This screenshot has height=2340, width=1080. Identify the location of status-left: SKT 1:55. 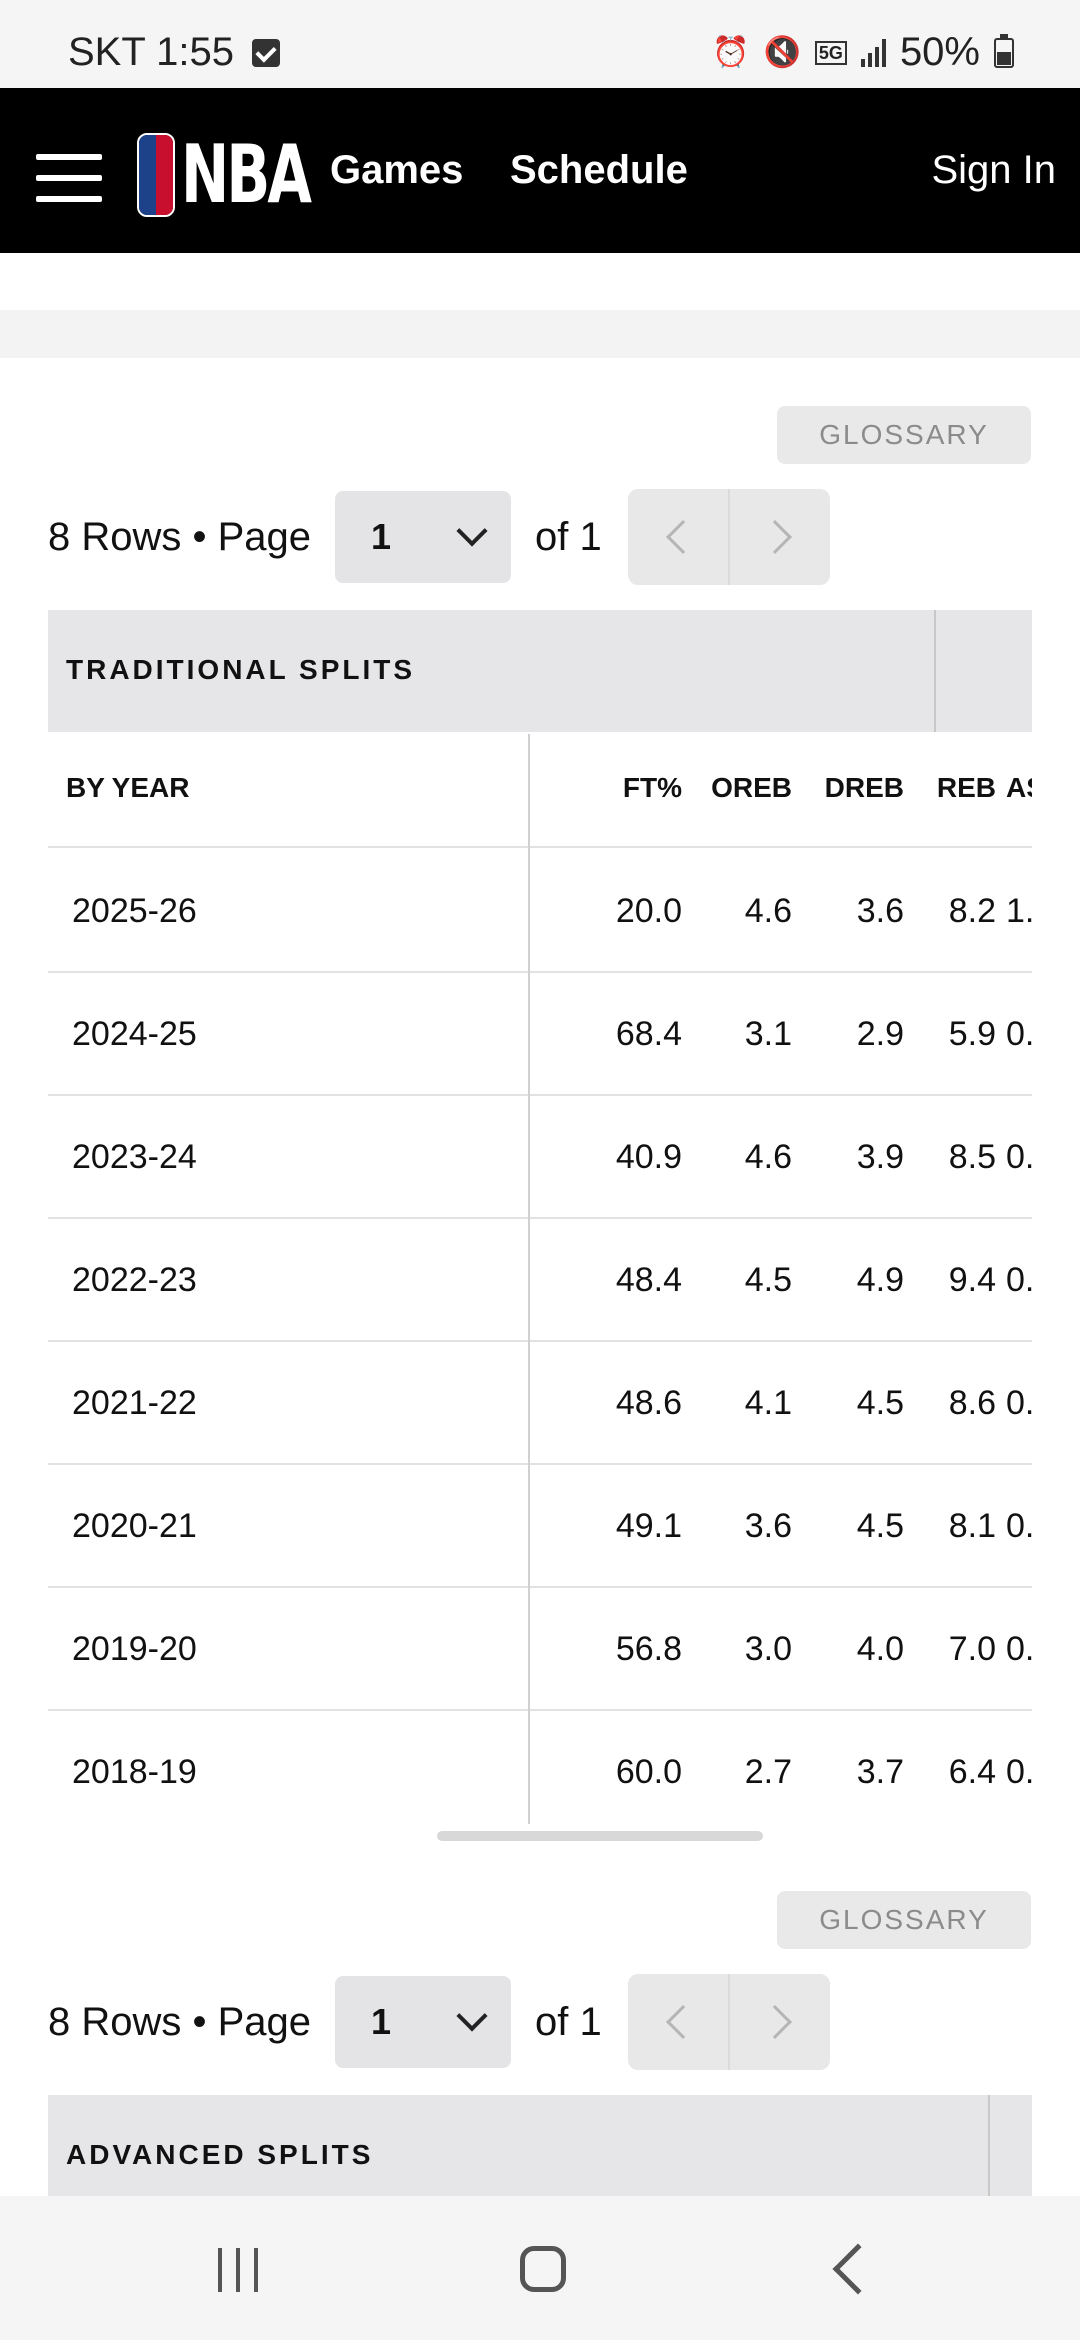
(174, 52).